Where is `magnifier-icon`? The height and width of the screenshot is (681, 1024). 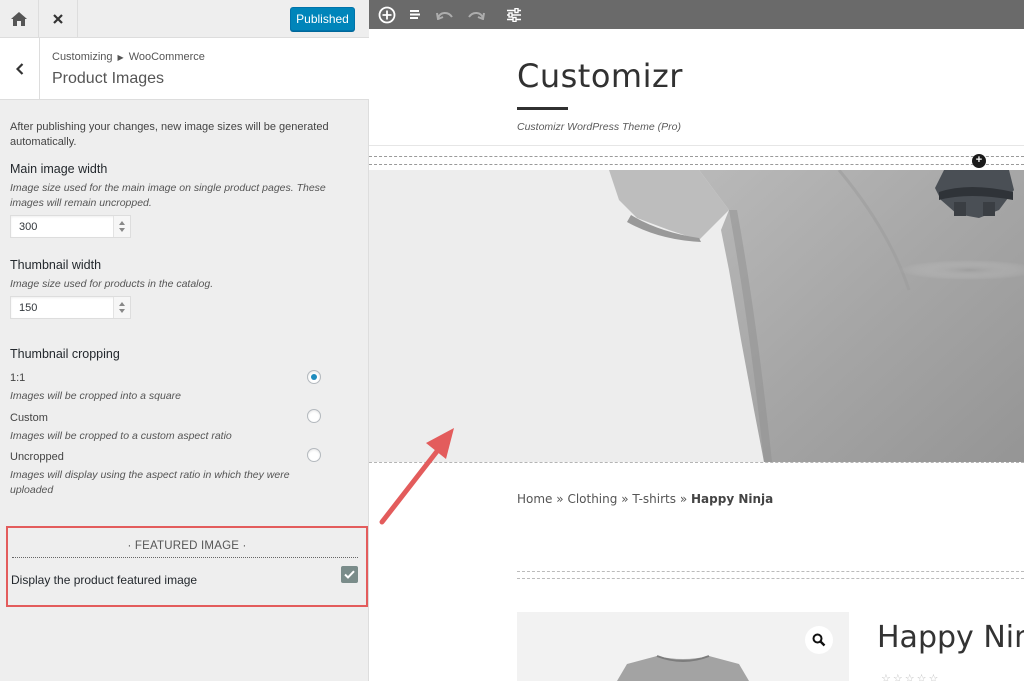
magnifier-icon is located at coordinates (819, 640).